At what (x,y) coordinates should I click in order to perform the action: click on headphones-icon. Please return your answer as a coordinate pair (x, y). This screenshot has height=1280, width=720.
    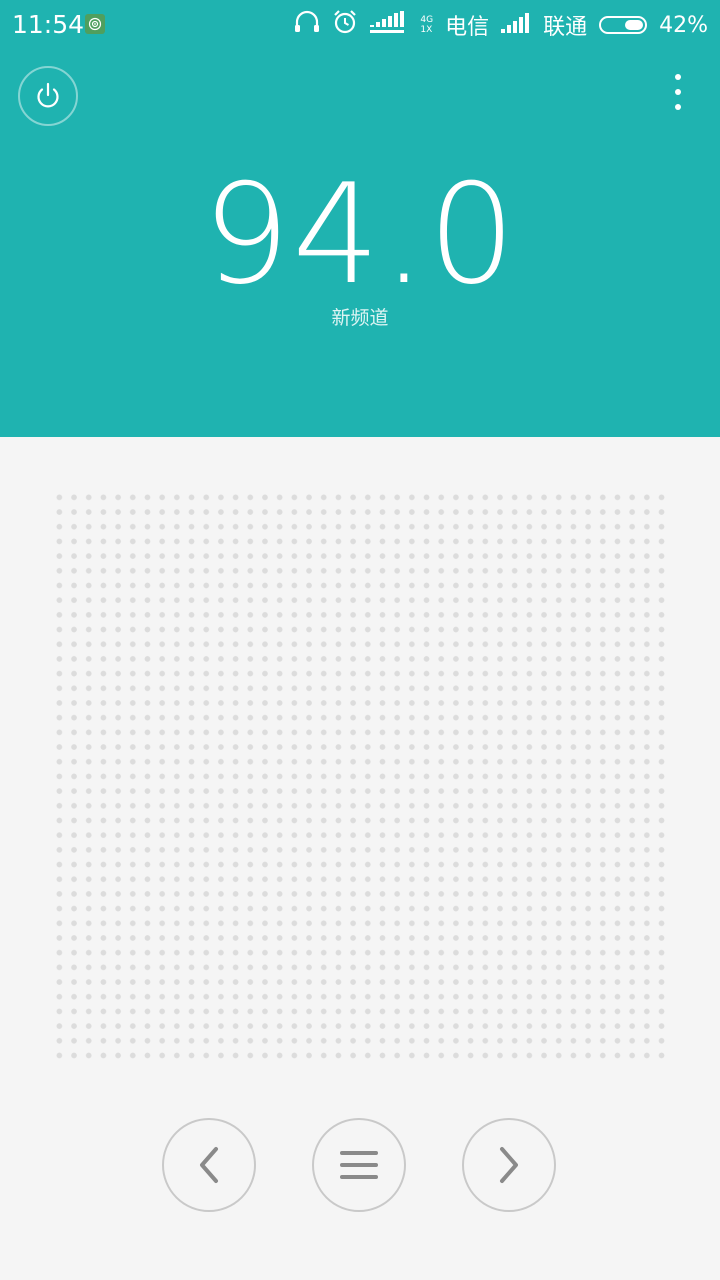
    Looking at the image, I should click on (307, 25).